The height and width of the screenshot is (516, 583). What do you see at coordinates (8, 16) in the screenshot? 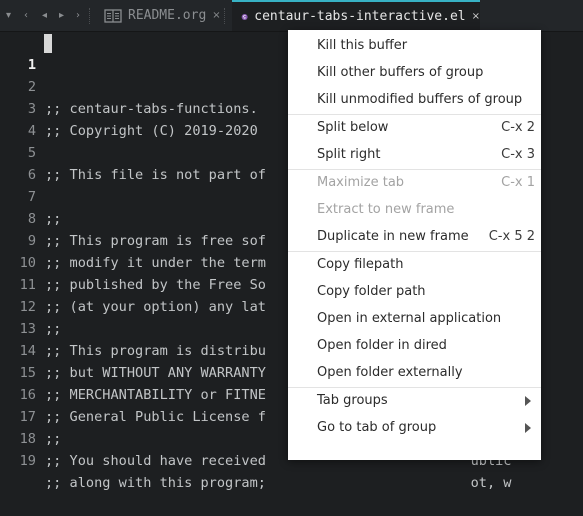
I see `chevron-down-icon: ▾` at bounding box center [8, 16].